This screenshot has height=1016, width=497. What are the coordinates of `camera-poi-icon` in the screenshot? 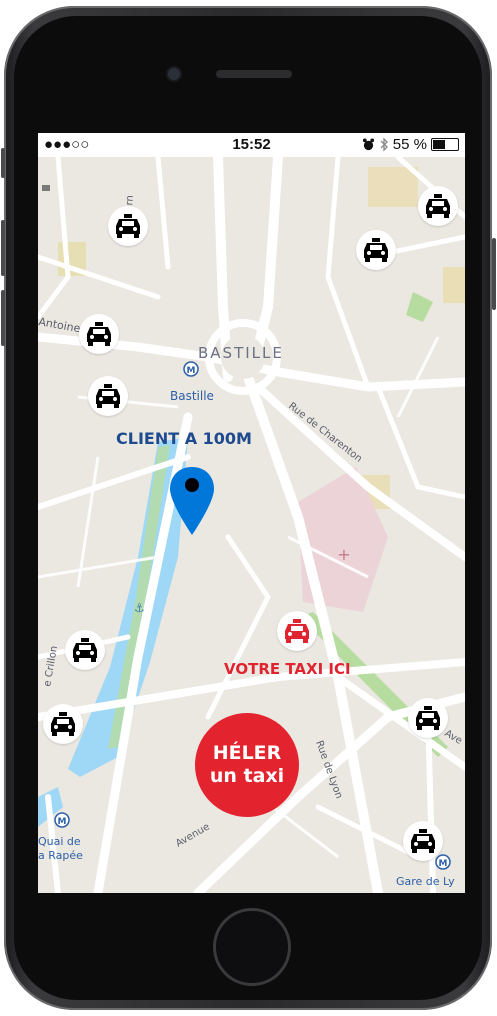 It's located at (46, 188).